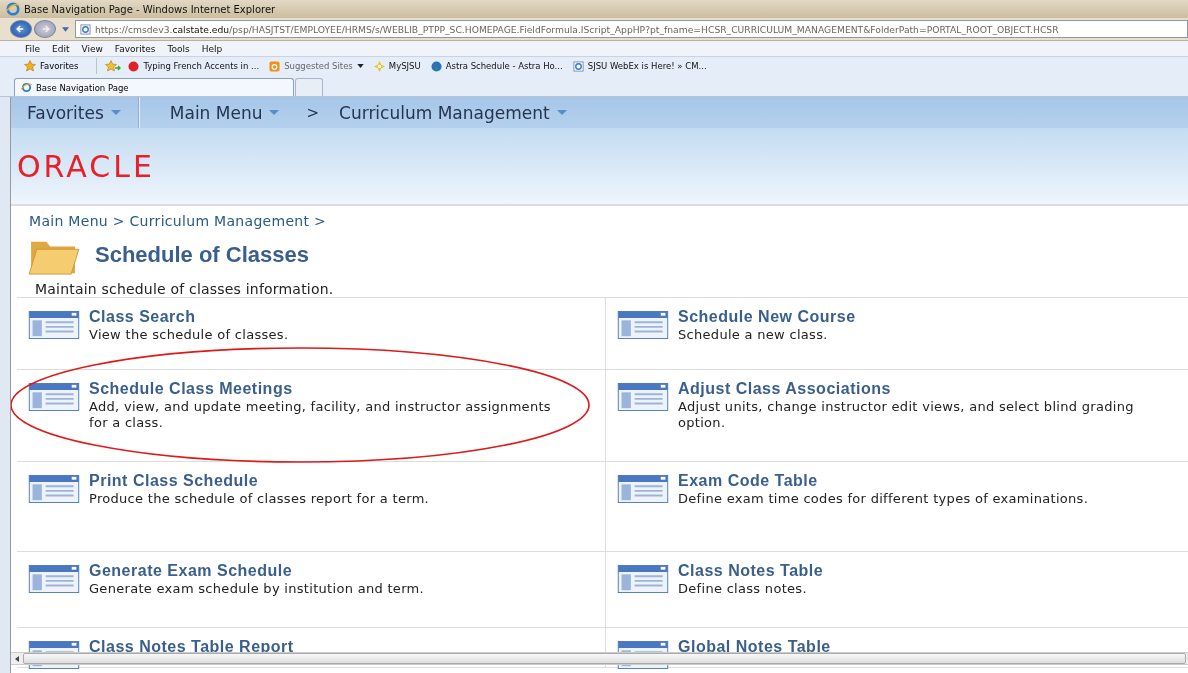 Image resolution: width=1188 pixels, height=673 pixels. I want to click on component-link: Class Notes Table, so click(751, 571).